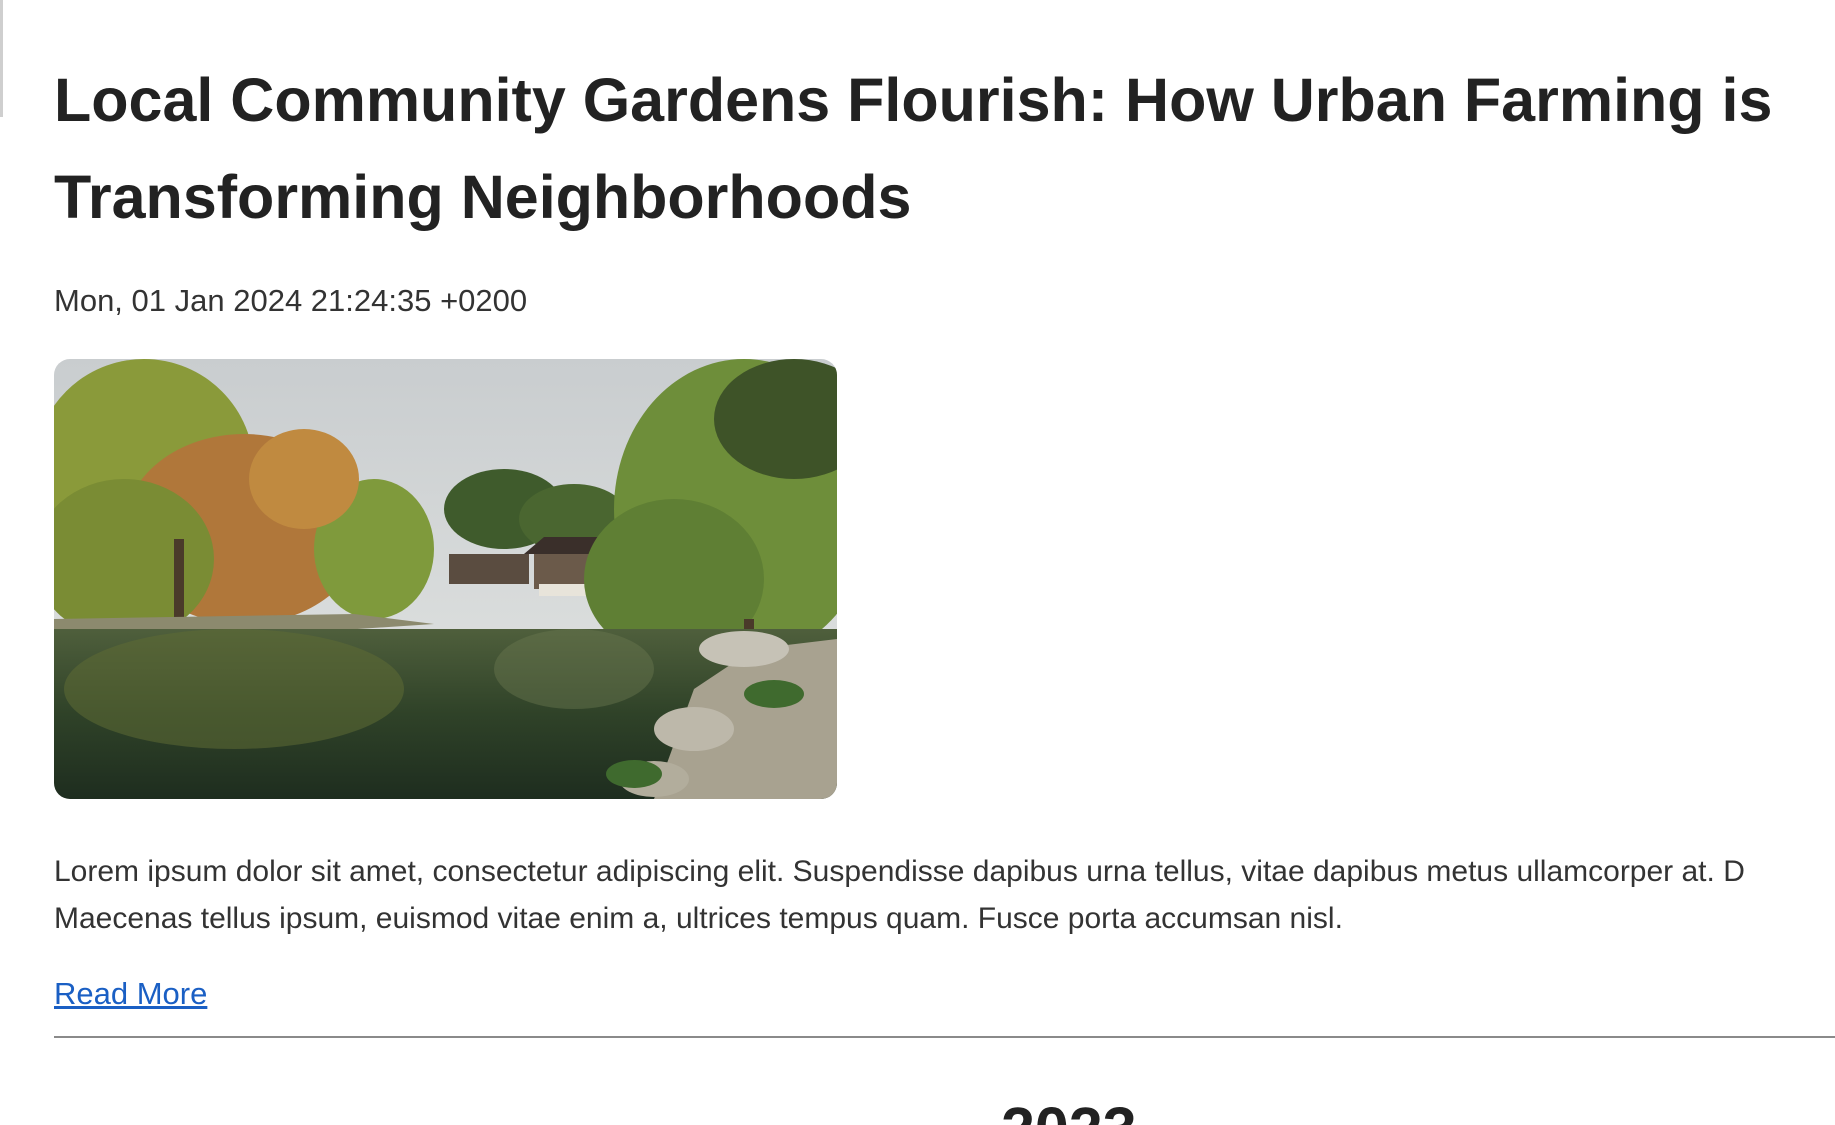 The width and height of the screenshot is (1835, 1125). I want to click on next-article-title-year: 2023, so click(1069, 1110).